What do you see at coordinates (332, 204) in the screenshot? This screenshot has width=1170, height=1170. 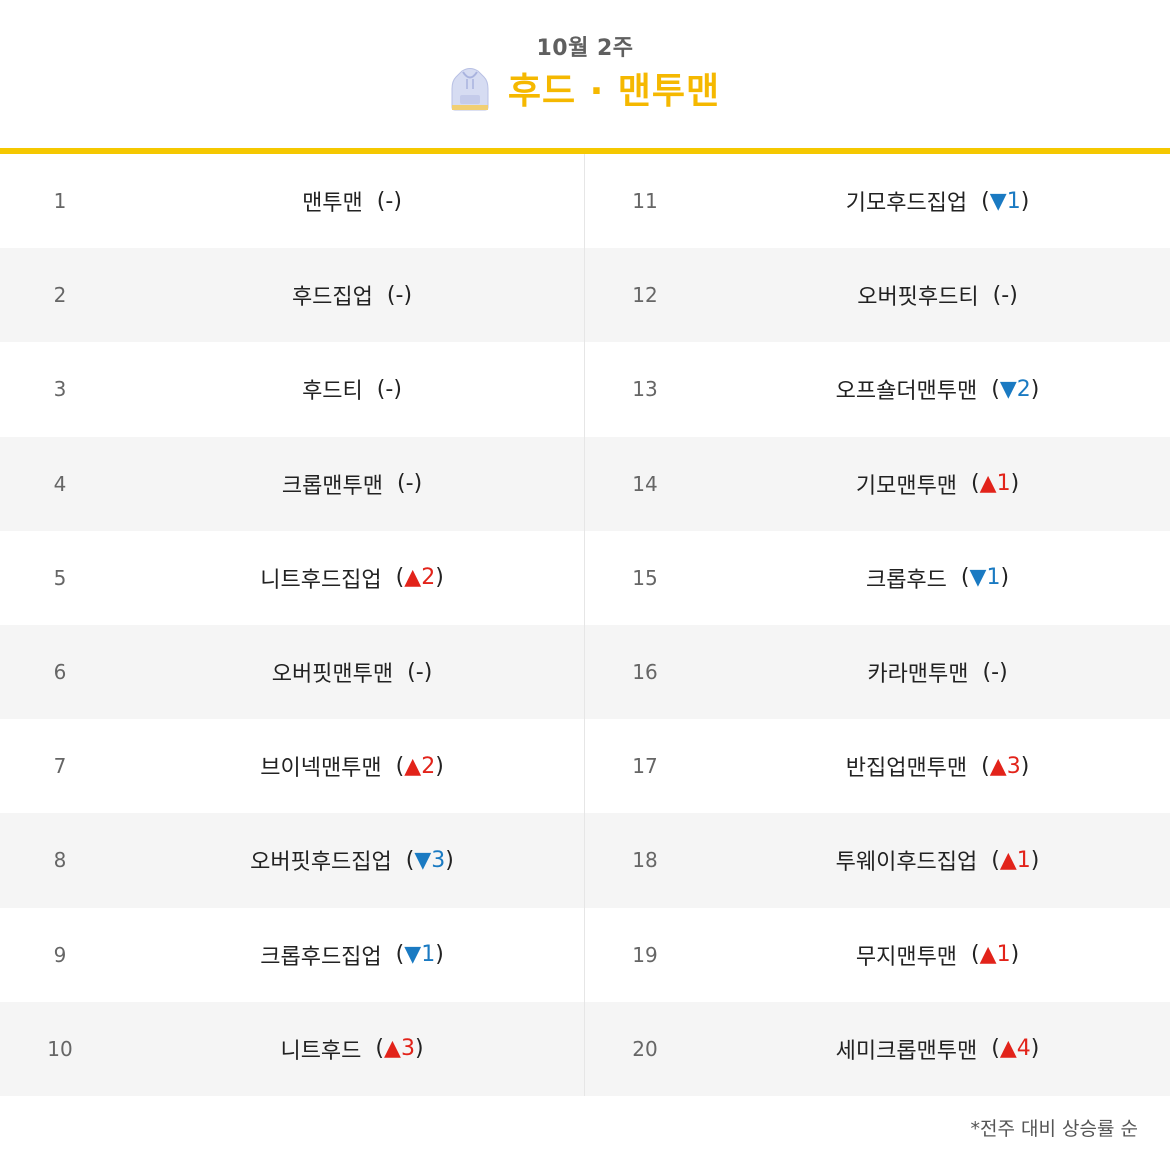 I see `item-name: 맨투맨` at bounding box center [332, 204].